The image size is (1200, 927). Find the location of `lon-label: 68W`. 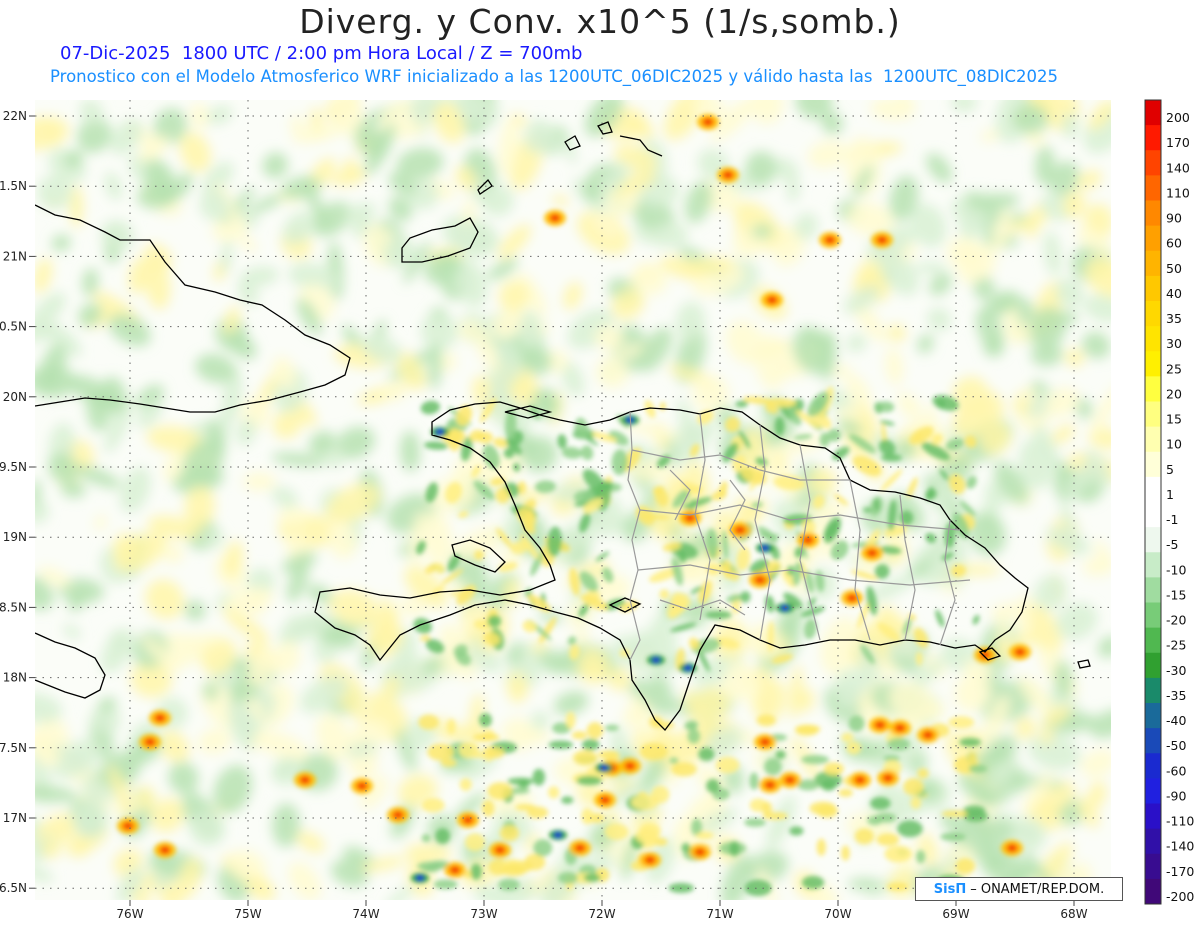

lon-label: 68W is located at coordinates (1073, 914).